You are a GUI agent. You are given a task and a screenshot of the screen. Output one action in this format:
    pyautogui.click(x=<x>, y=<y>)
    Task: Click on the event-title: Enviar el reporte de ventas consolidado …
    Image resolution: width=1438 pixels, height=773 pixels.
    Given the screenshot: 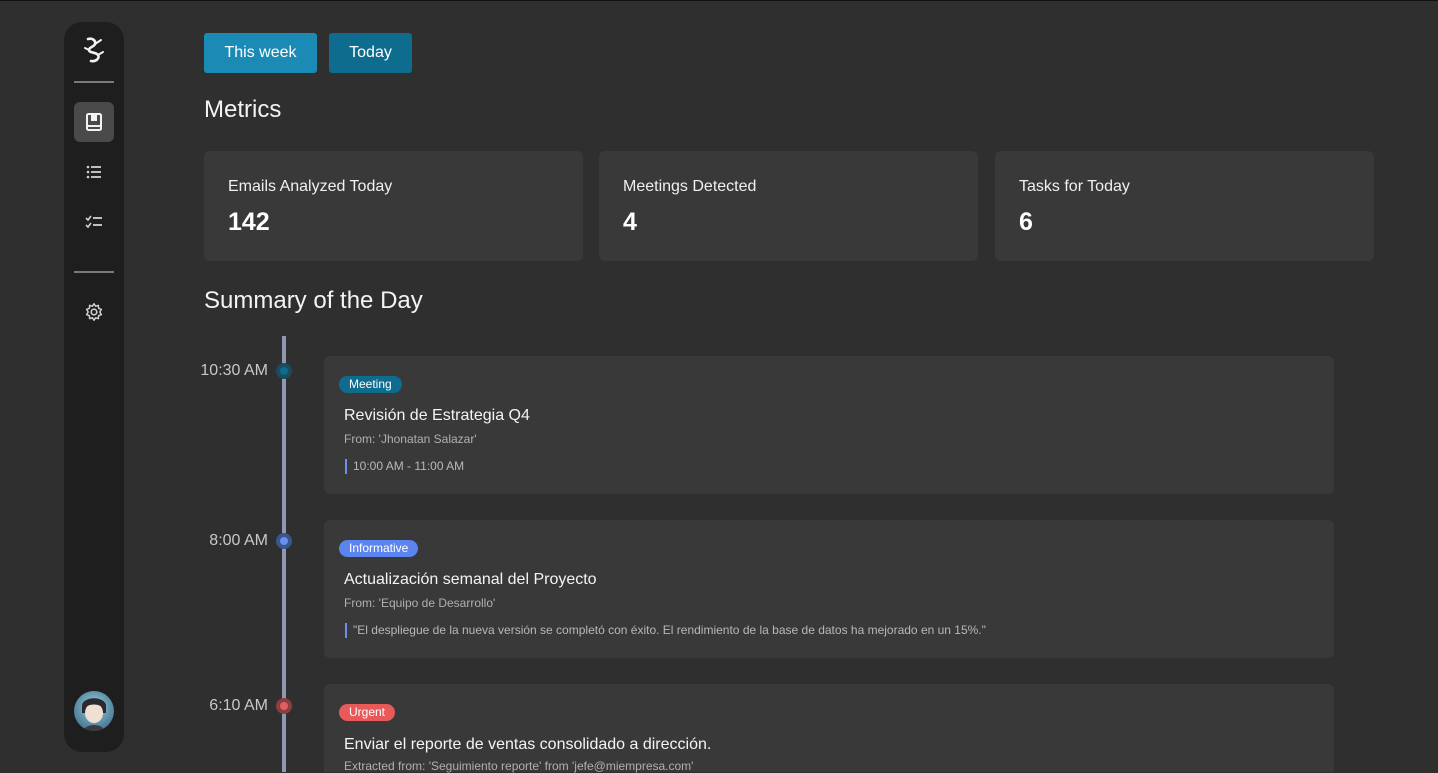 What is the action you would take?
    pyautogui.click(x=528, y=744)
    